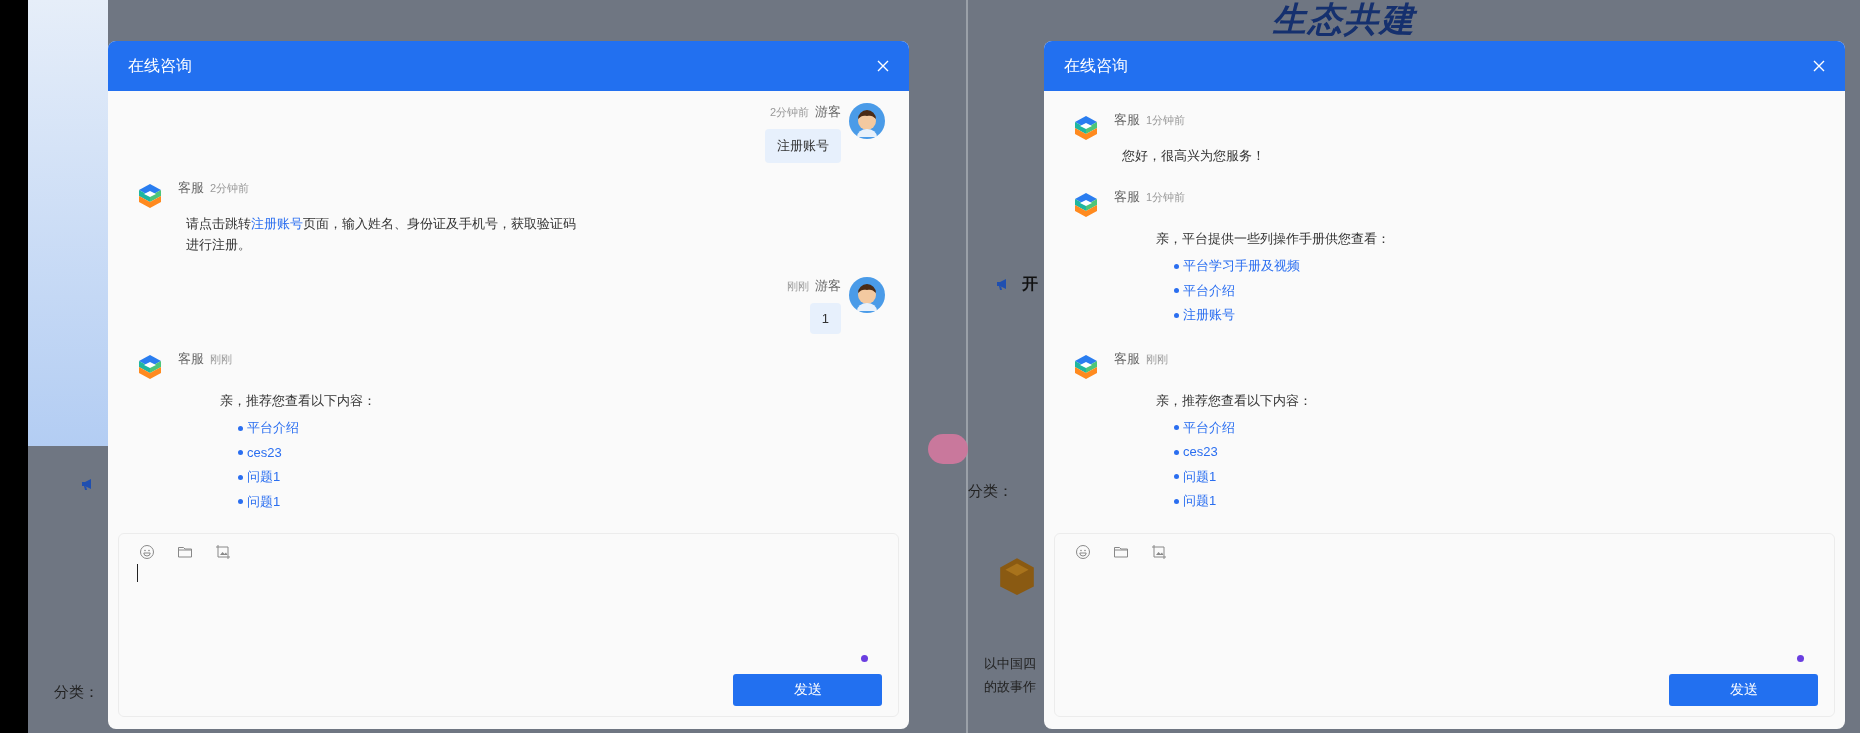 Image resolution: width=1860 pixels, height=733 pixels. What do you see at coordinates (1204, 315) in the screenshot?
I see `suggestion-link: 注册账号` at bounding box center [1204, 315].